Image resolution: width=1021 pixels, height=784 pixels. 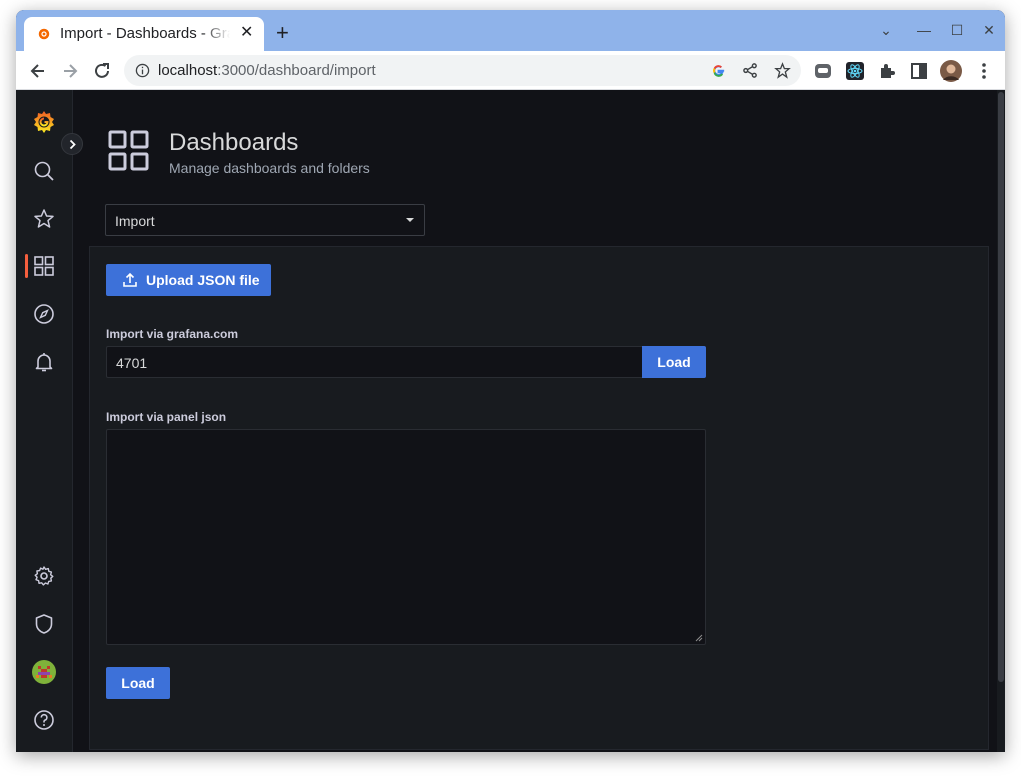 What do you see at coordinates (462, 70) in the screenshot?
I see `address-bar: localhost:3000/dashboard/import` at bounding box center [462, 70].